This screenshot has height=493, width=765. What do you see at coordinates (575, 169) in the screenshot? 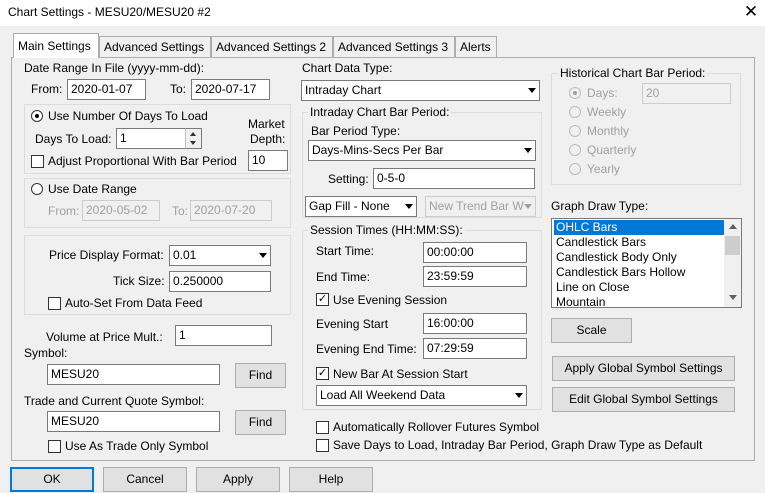
I see `historical-yearly-radio` at bounding box center [575, 169].